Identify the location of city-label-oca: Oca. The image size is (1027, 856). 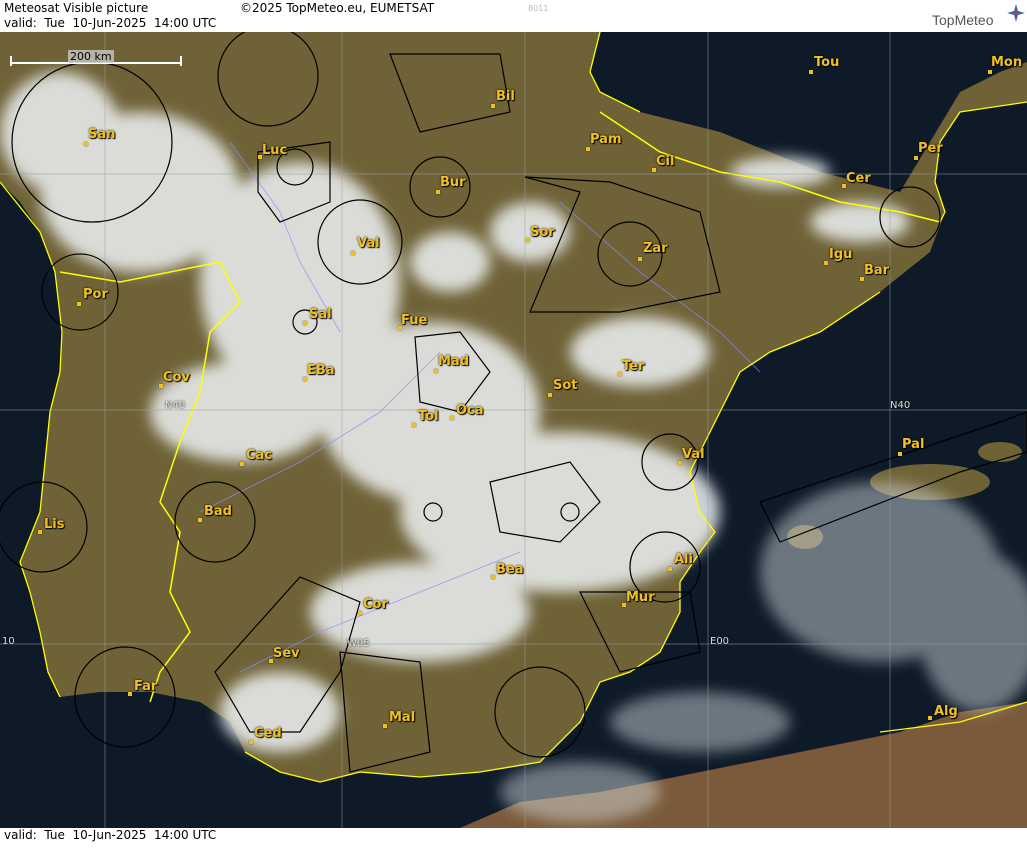
(470, 410).